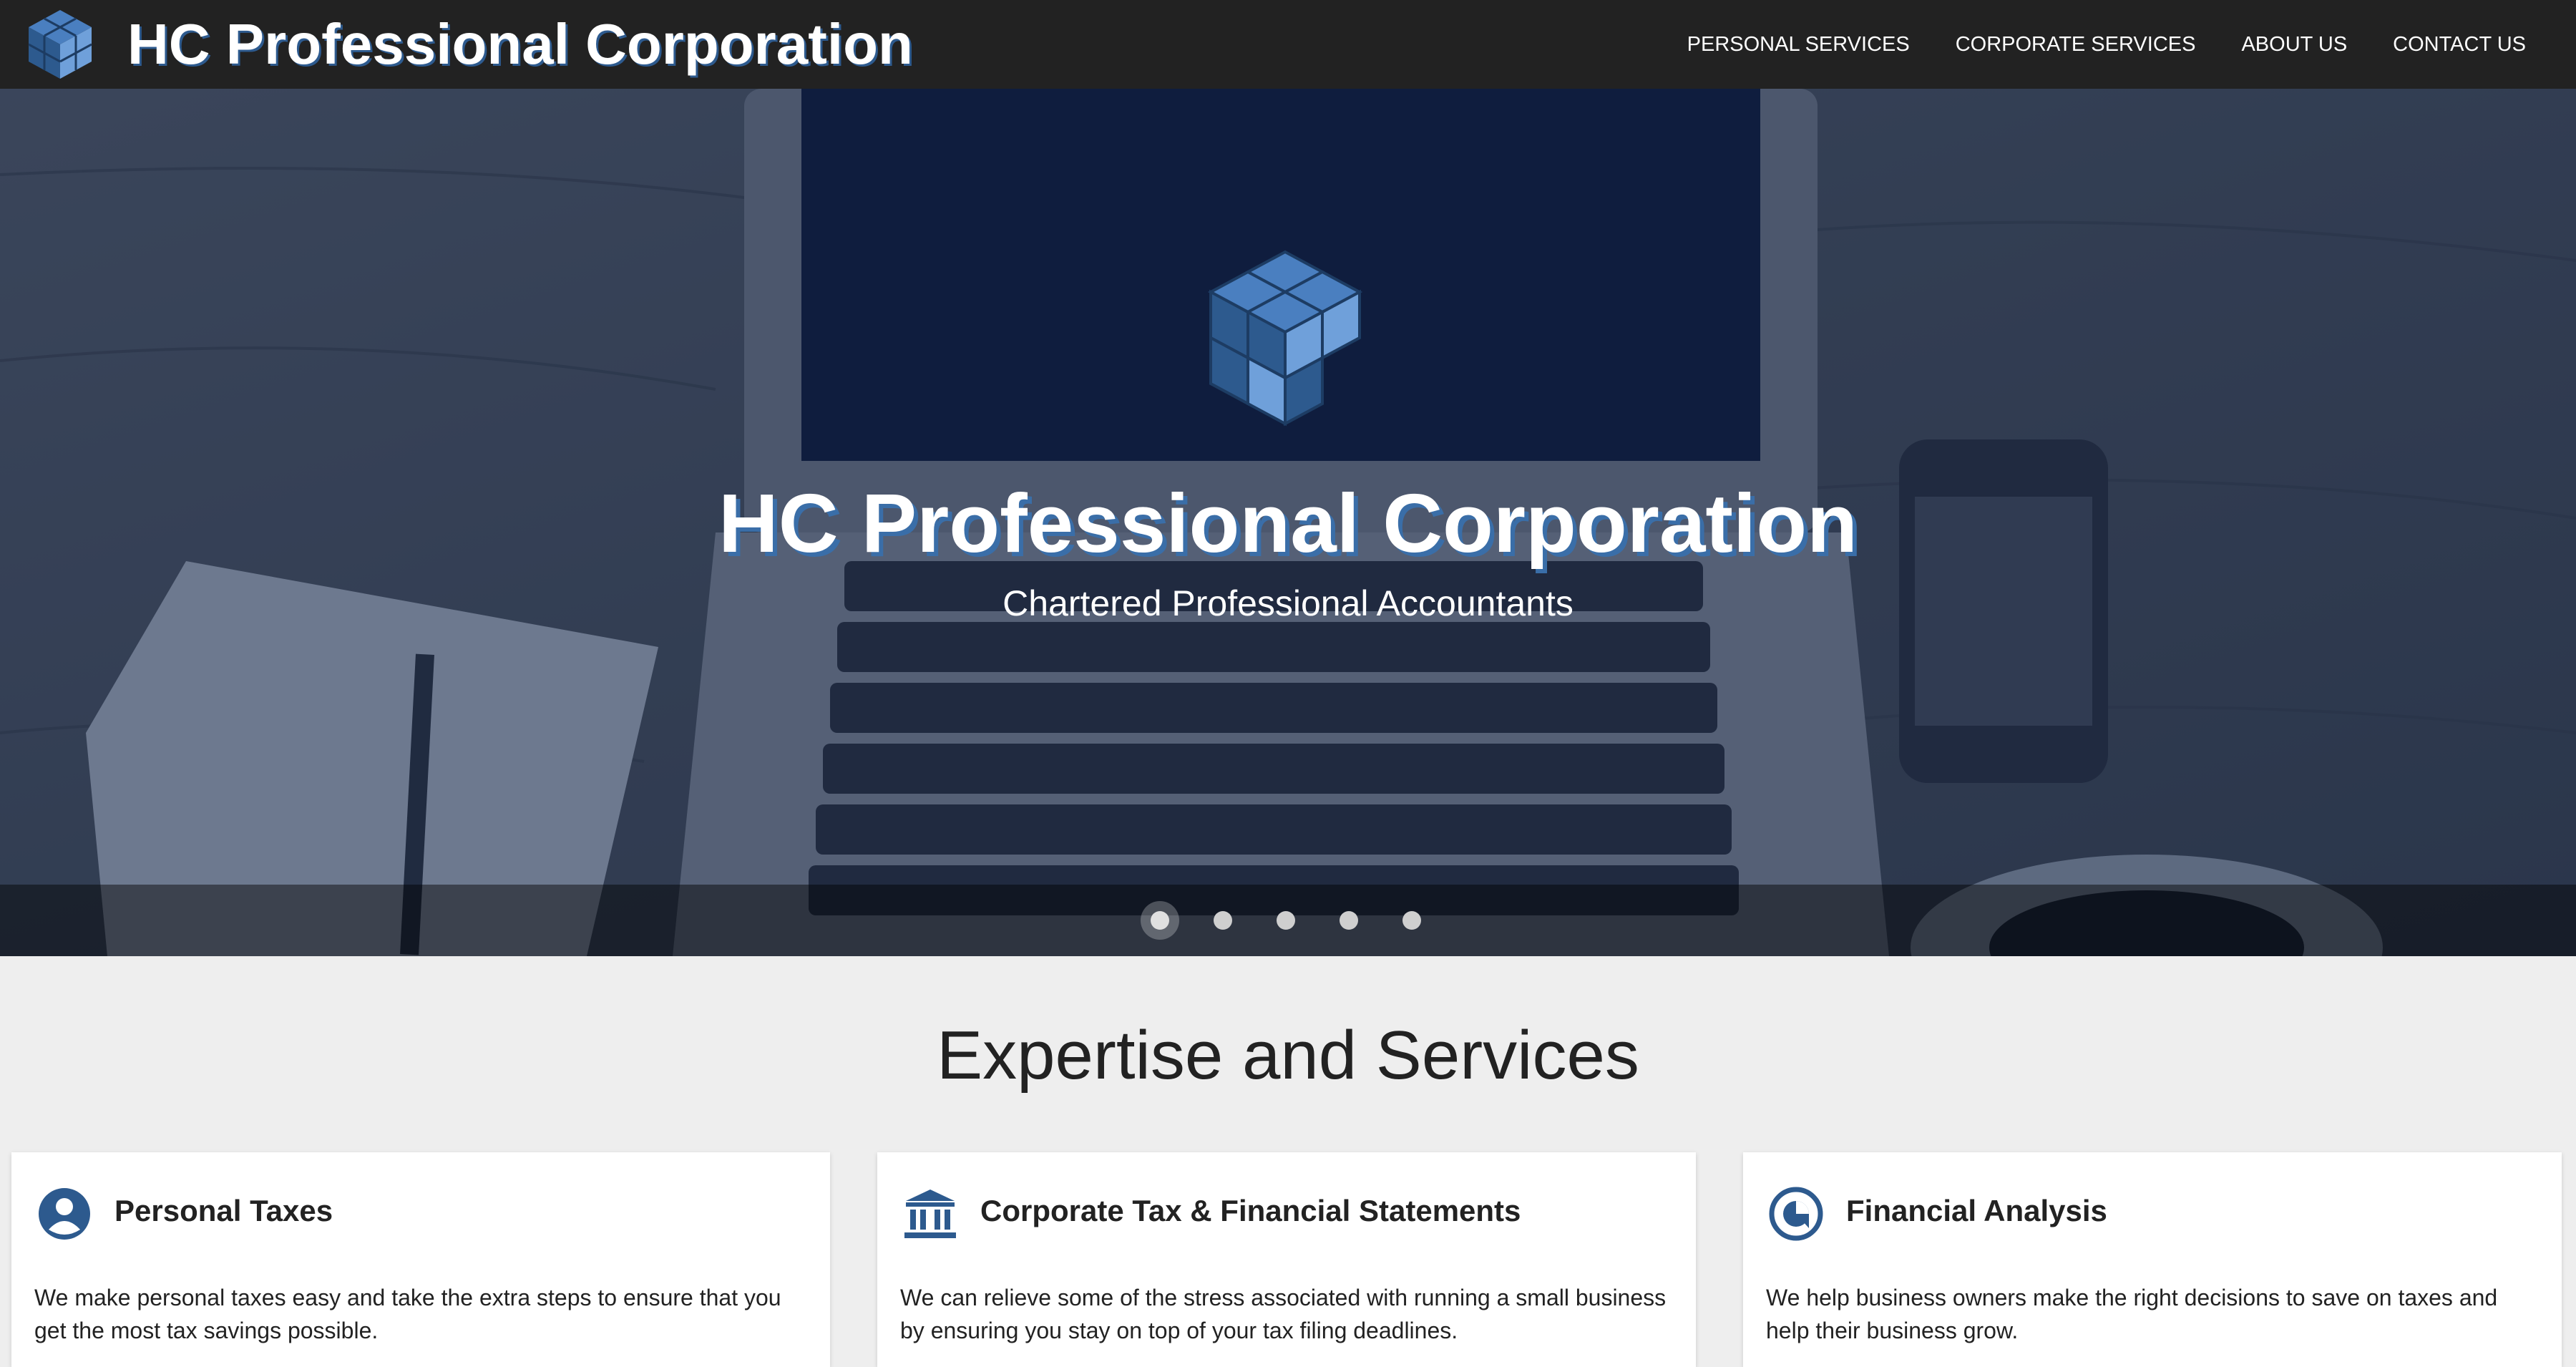 Image resolution: width=2576 pixels, height=1367 pixels. I want to click on hero-title: HC Professional Corporation, so click(1288, 523).